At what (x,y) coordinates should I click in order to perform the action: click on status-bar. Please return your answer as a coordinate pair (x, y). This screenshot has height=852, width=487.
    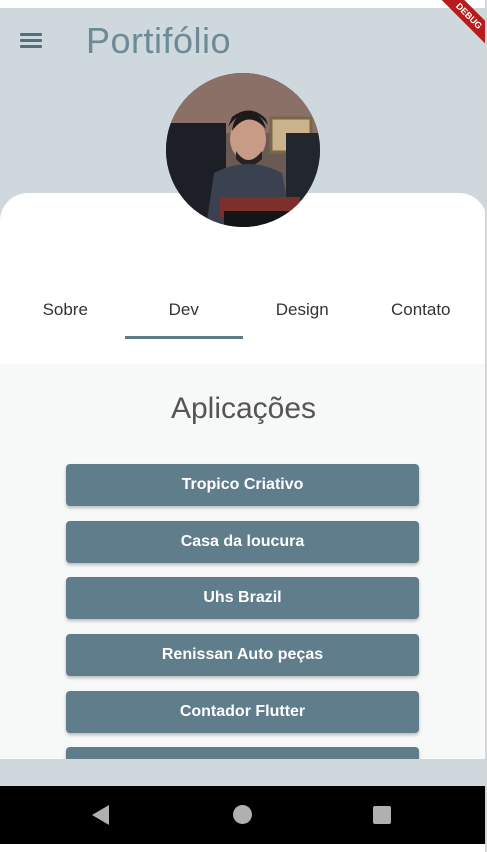
    Looking at the image, I should click on (243, 4).